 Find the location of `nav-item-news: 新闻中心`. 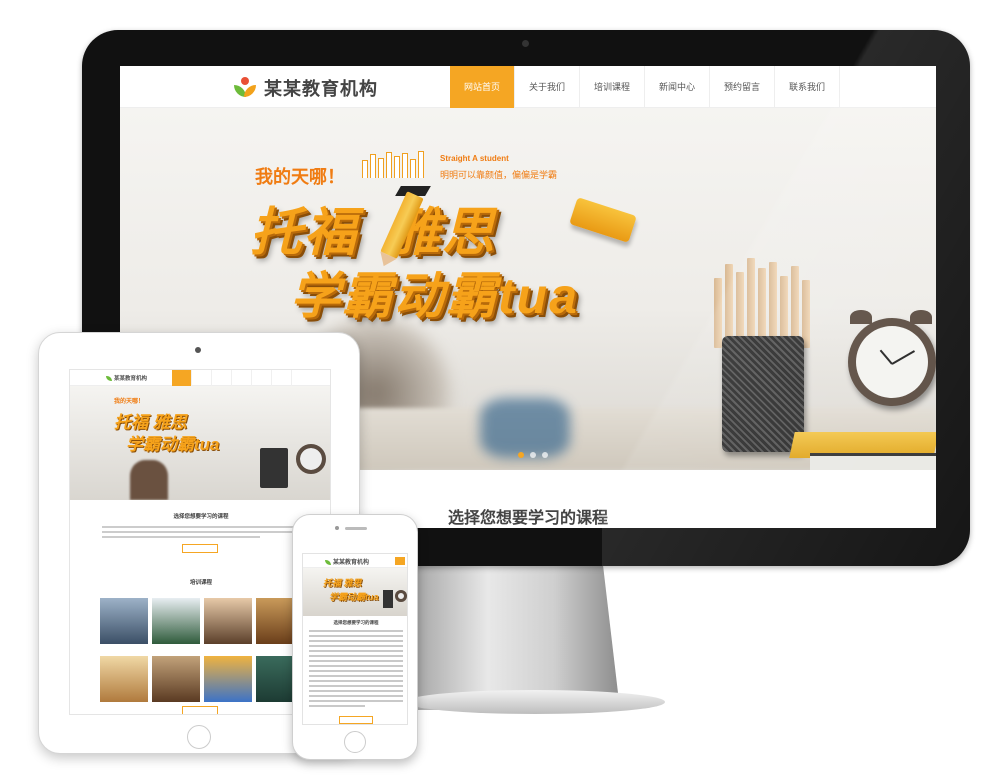

nav-item-news: 新闻中心 is located at coordinates (677, 87).